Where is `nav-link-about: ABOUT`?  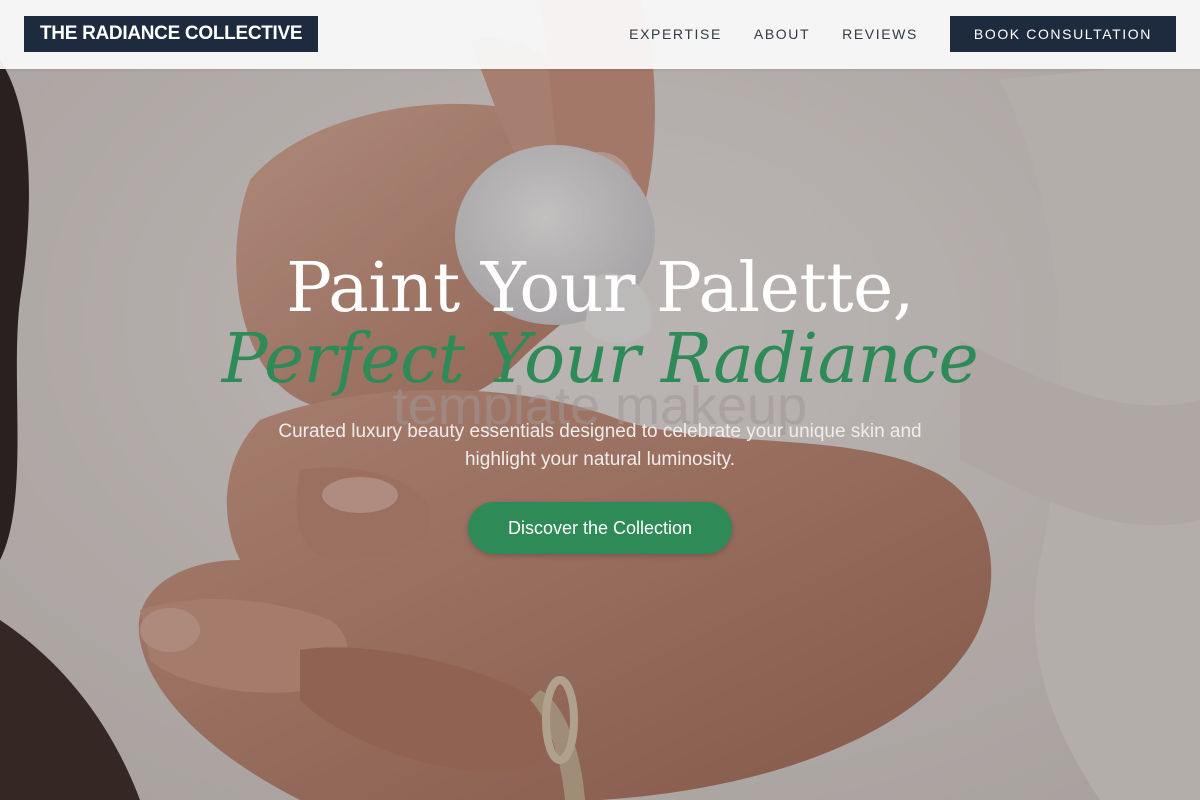
nav-link-about: ABOUT is located at coordinates (782, 34).